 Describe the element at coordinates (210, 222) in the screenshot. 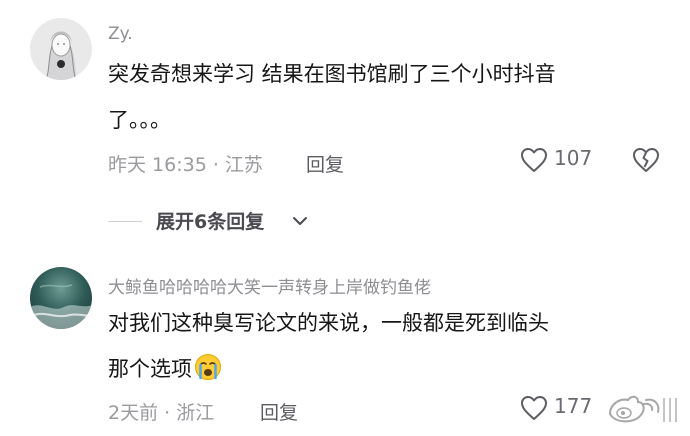

I see `expand-replies-label: 展开6条回复` at that location.